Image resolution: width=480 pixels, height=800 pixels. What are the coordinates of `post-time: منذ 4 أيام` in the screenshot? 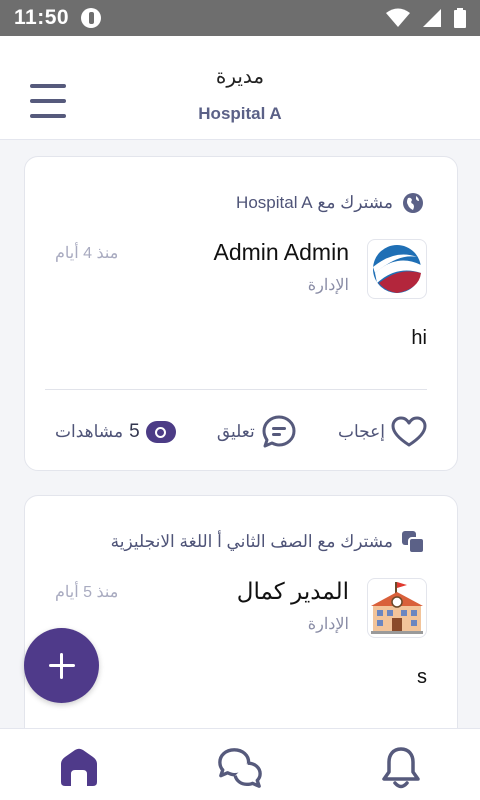 It's located at (87, 253).